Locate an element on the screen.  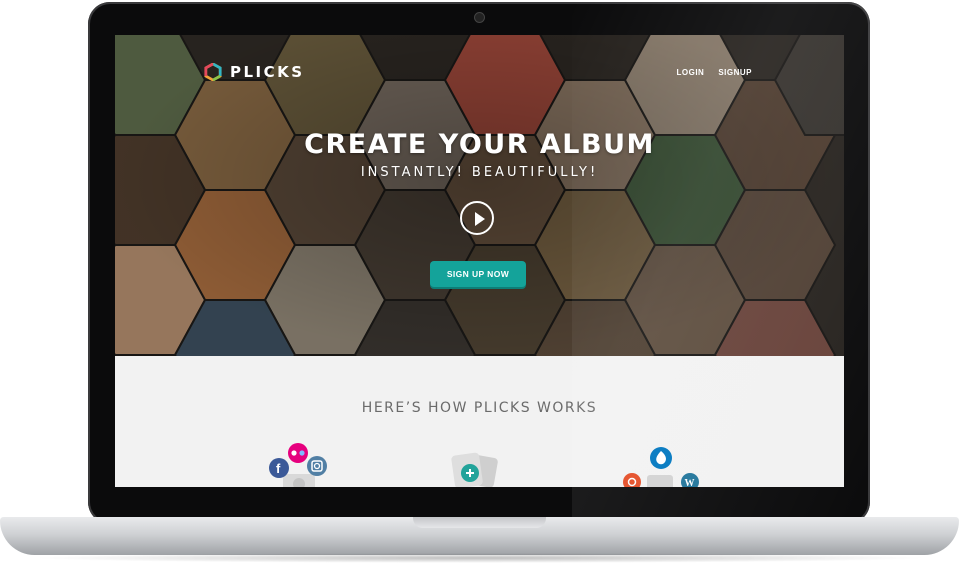
facebook-icon: f is located at coordinates (279, 468).